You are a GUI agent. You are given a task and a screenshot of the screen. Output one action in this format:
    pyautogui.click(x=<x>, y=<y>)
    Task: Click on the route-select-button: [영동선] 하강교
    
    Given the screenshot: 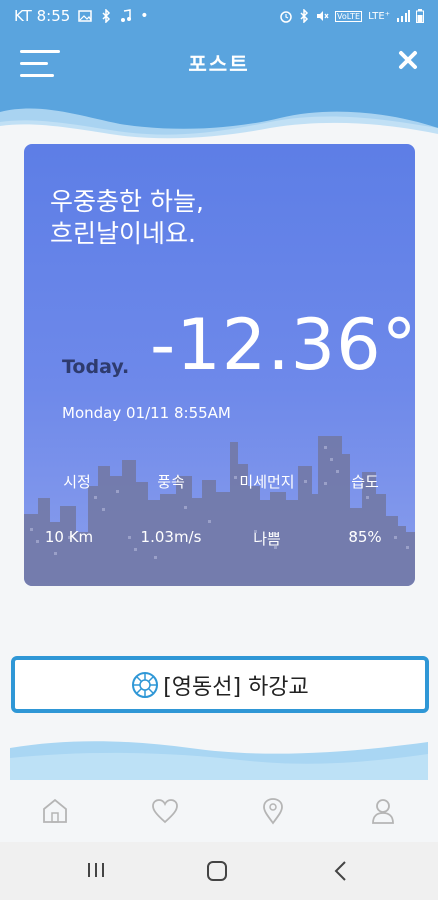 What is the action you would take?
    pyautogui.click(x=220, y=684)
    